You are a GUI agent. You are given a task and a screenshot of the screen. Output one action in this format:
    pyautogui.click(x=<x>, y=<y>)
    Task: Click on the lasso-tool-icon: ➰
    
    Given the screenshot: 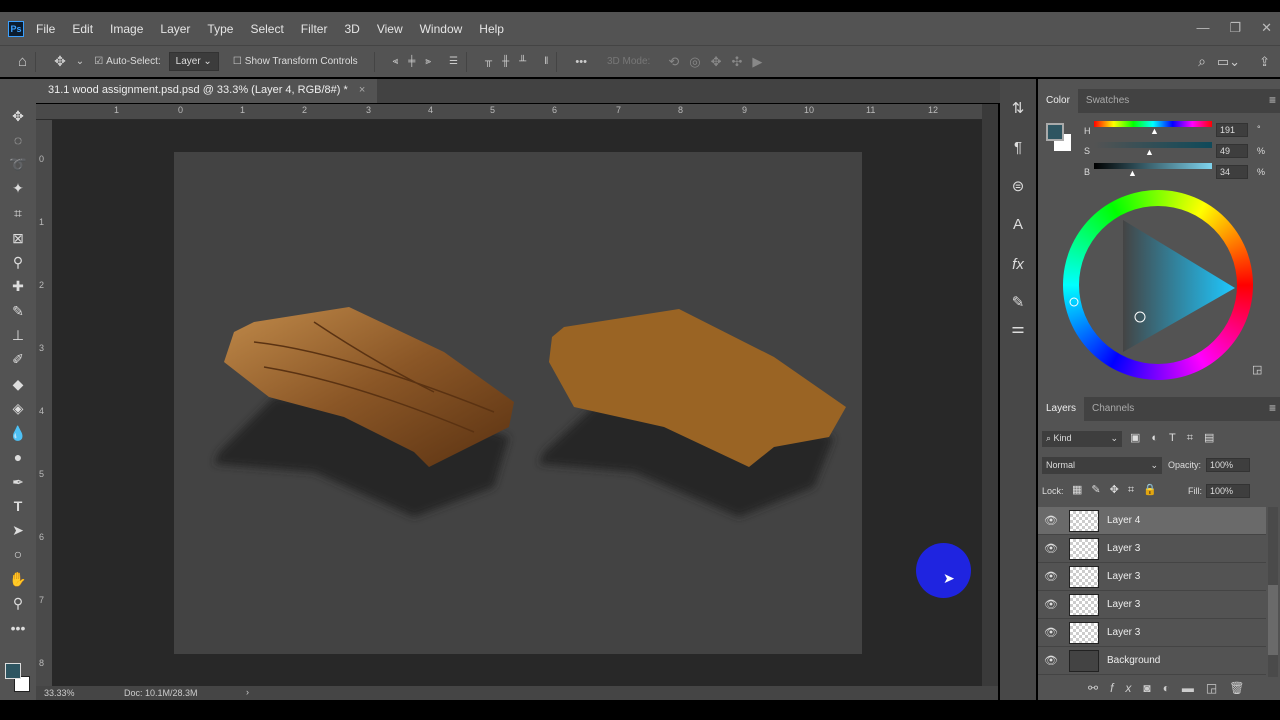 What is the action you would take?
    pyautogui.click(x=18, y=164)
    